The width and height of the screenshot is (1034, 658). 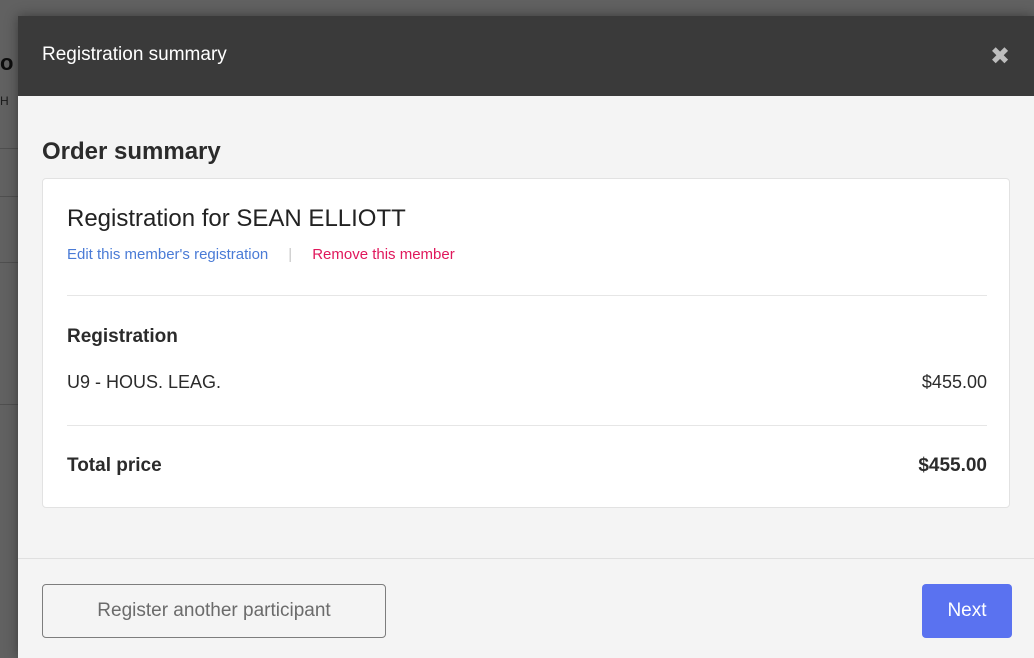 What do you see at coordinates (131, 151) in the screenshot?
I see `order-summary-title: Order summary` at bounding box center [131, 151].